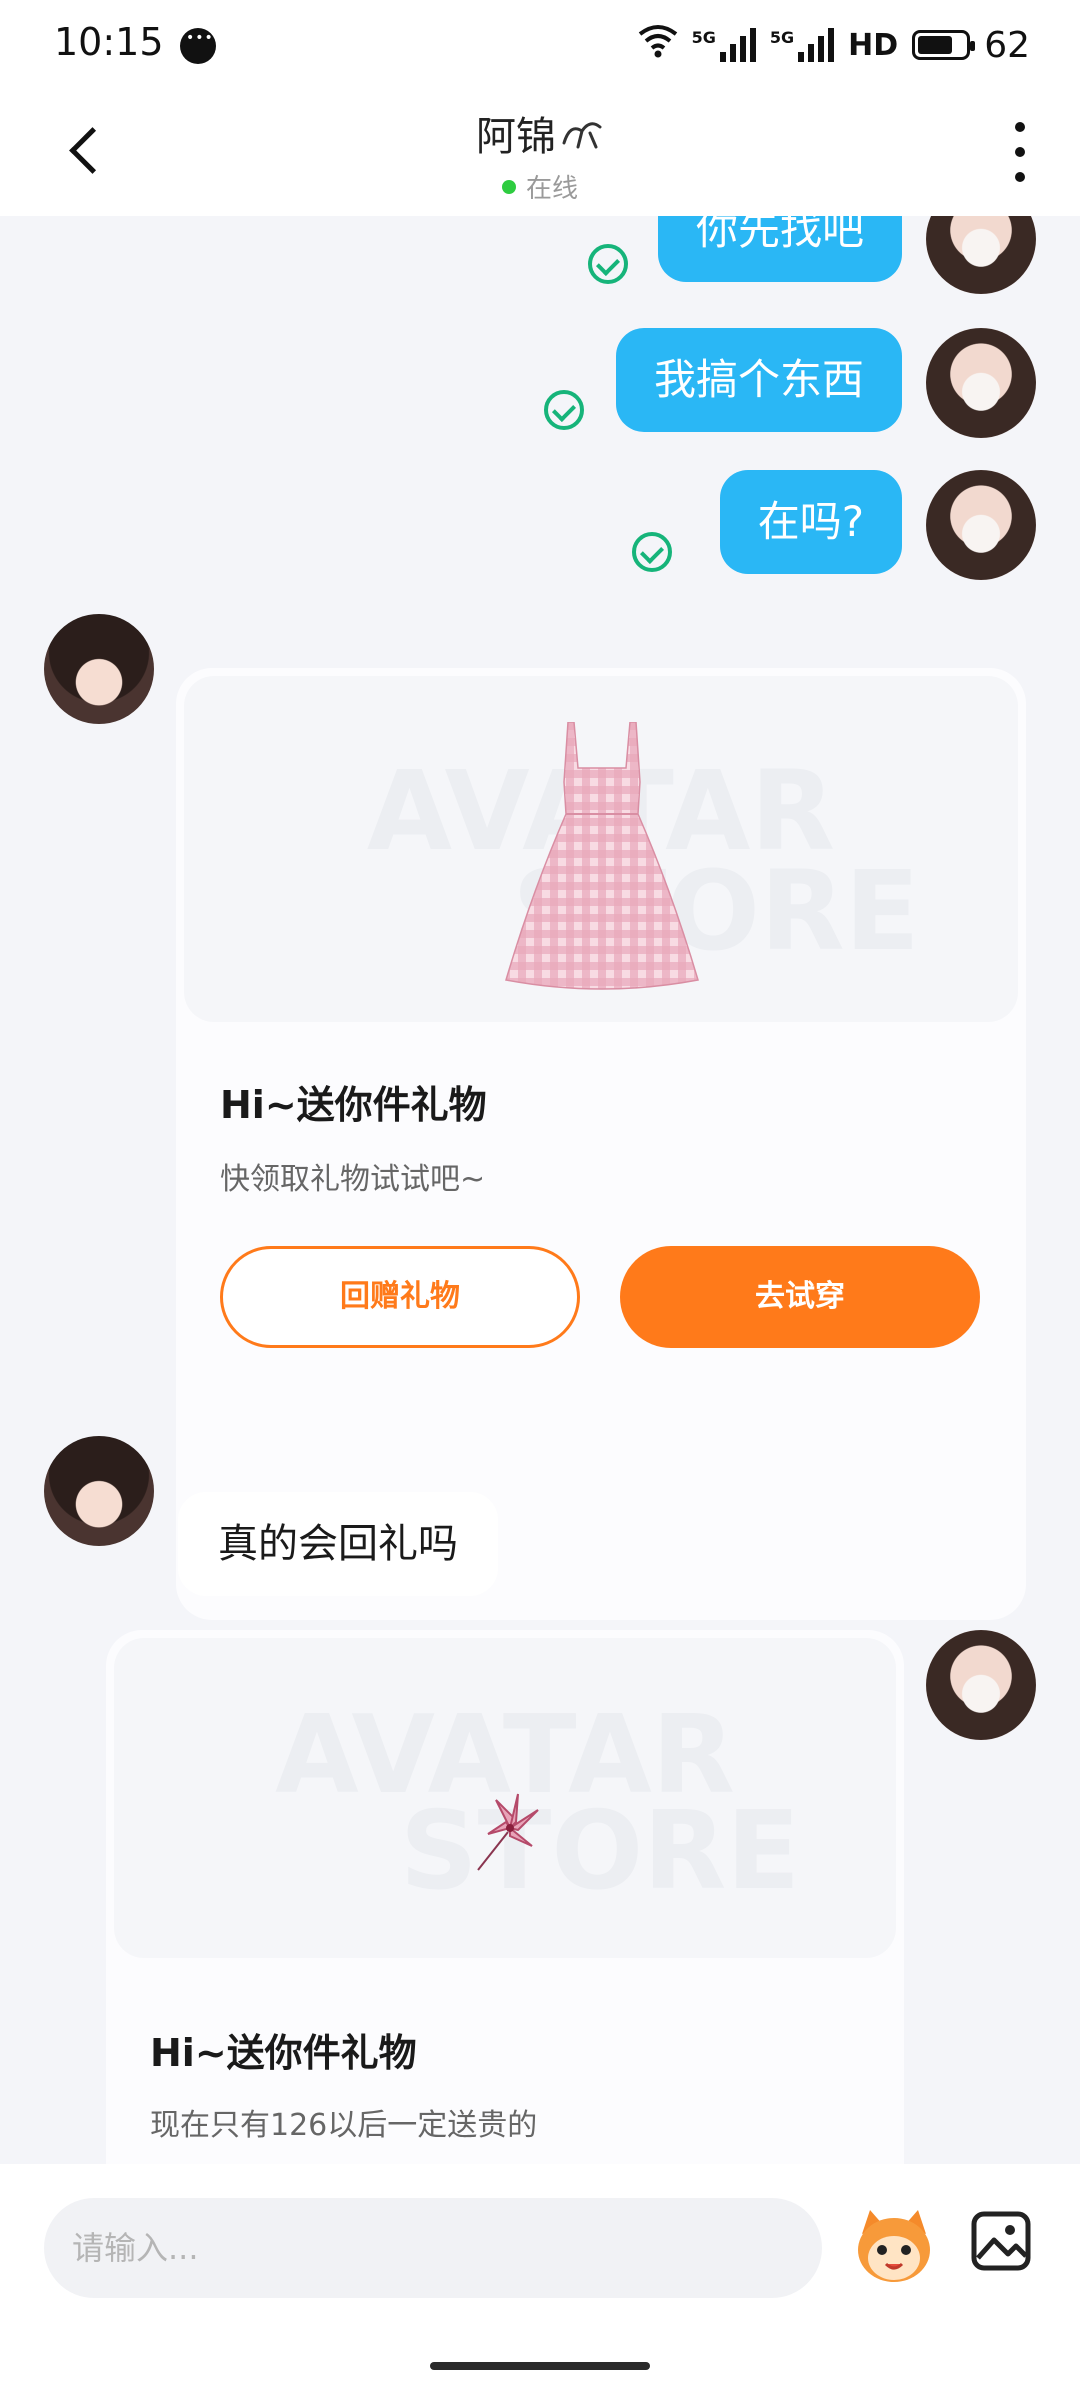 This screenshot has height=2400, width=1080. Describe the element at coordinates (433, 2248) in the screenshot. I see `message-input` at that location.